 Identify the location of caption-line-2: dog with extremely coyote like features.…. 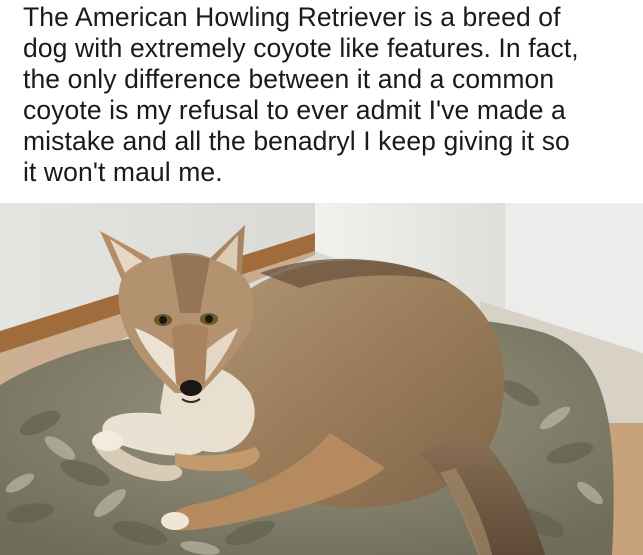
(301, 48).